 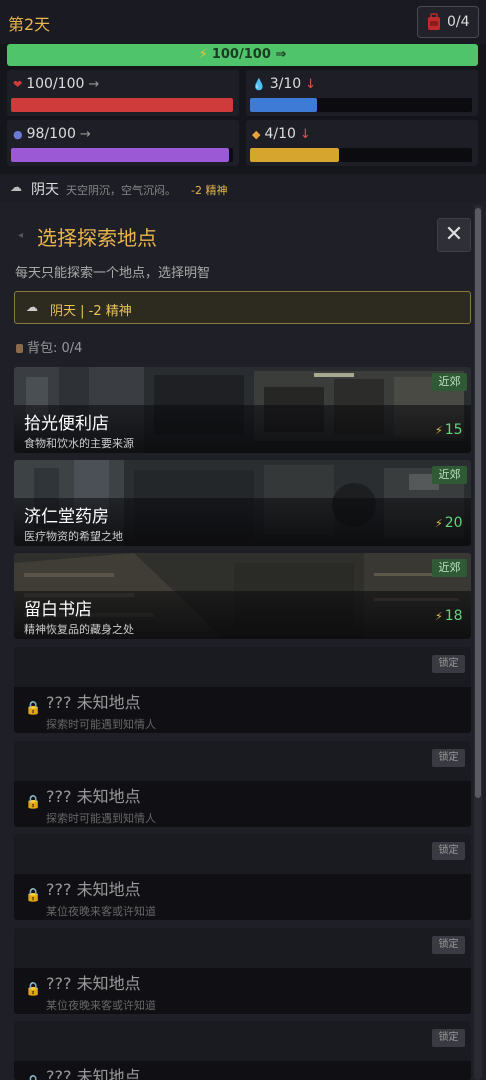 What do you see at coordinates (209, 190) in the screenshot?
I see `weather-effect: -2 精神` at bounding box center [209, 190].